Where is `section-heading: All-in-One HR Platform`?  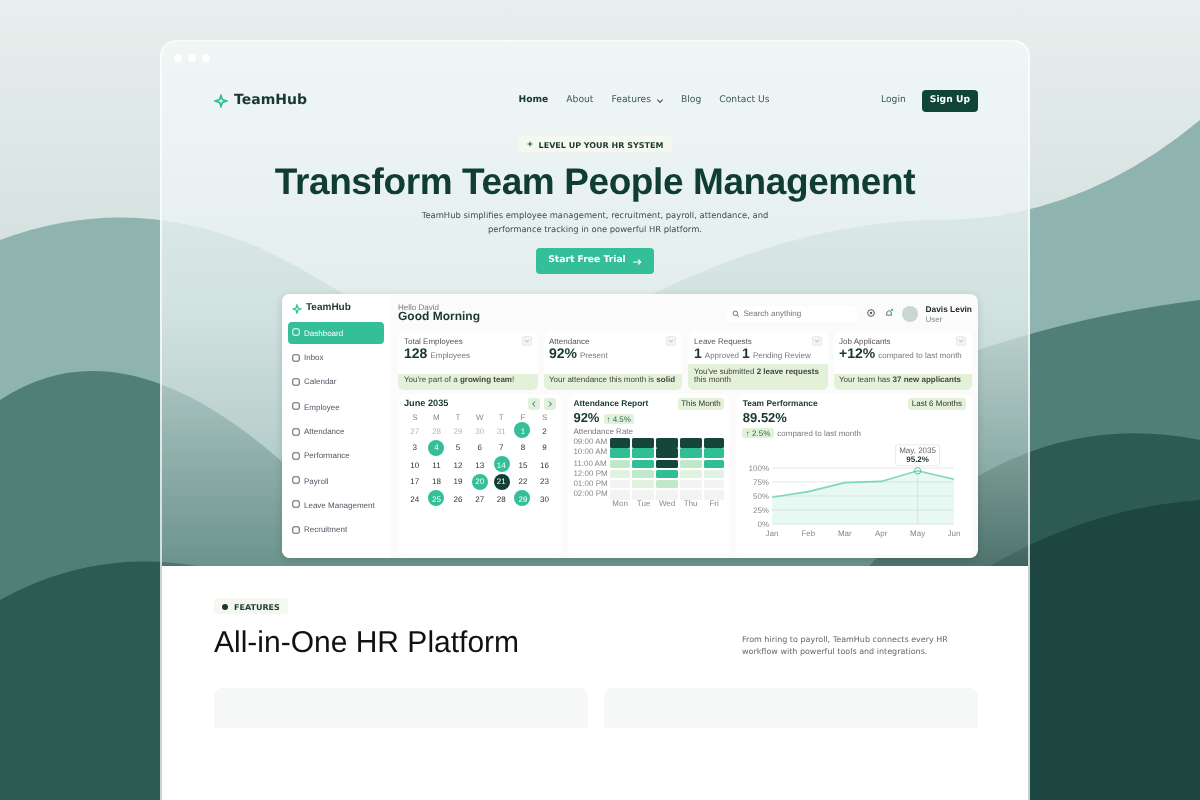 section-heading: All-in-One HR Platform is located at coordinates (367, 643).